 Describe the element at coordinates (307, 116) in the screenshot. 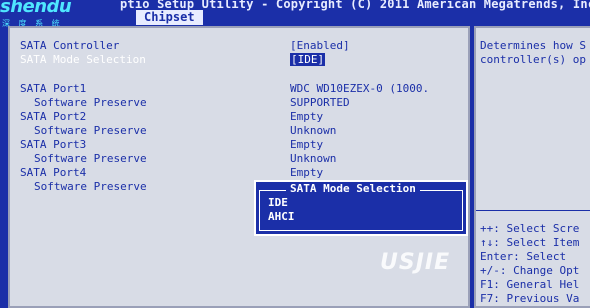

I see `sata-port2-value: Empty` at that location.